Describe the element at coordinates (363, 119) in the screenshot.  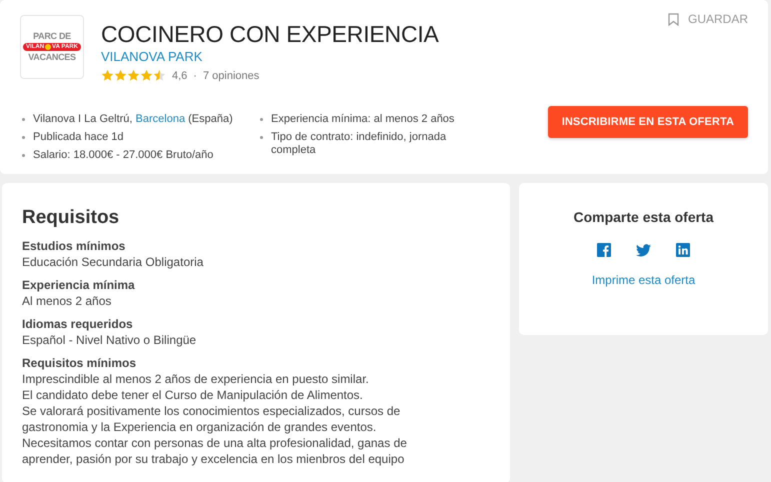
I see `job-detail: Experiencia mínima: al menos 2 años` at that location.